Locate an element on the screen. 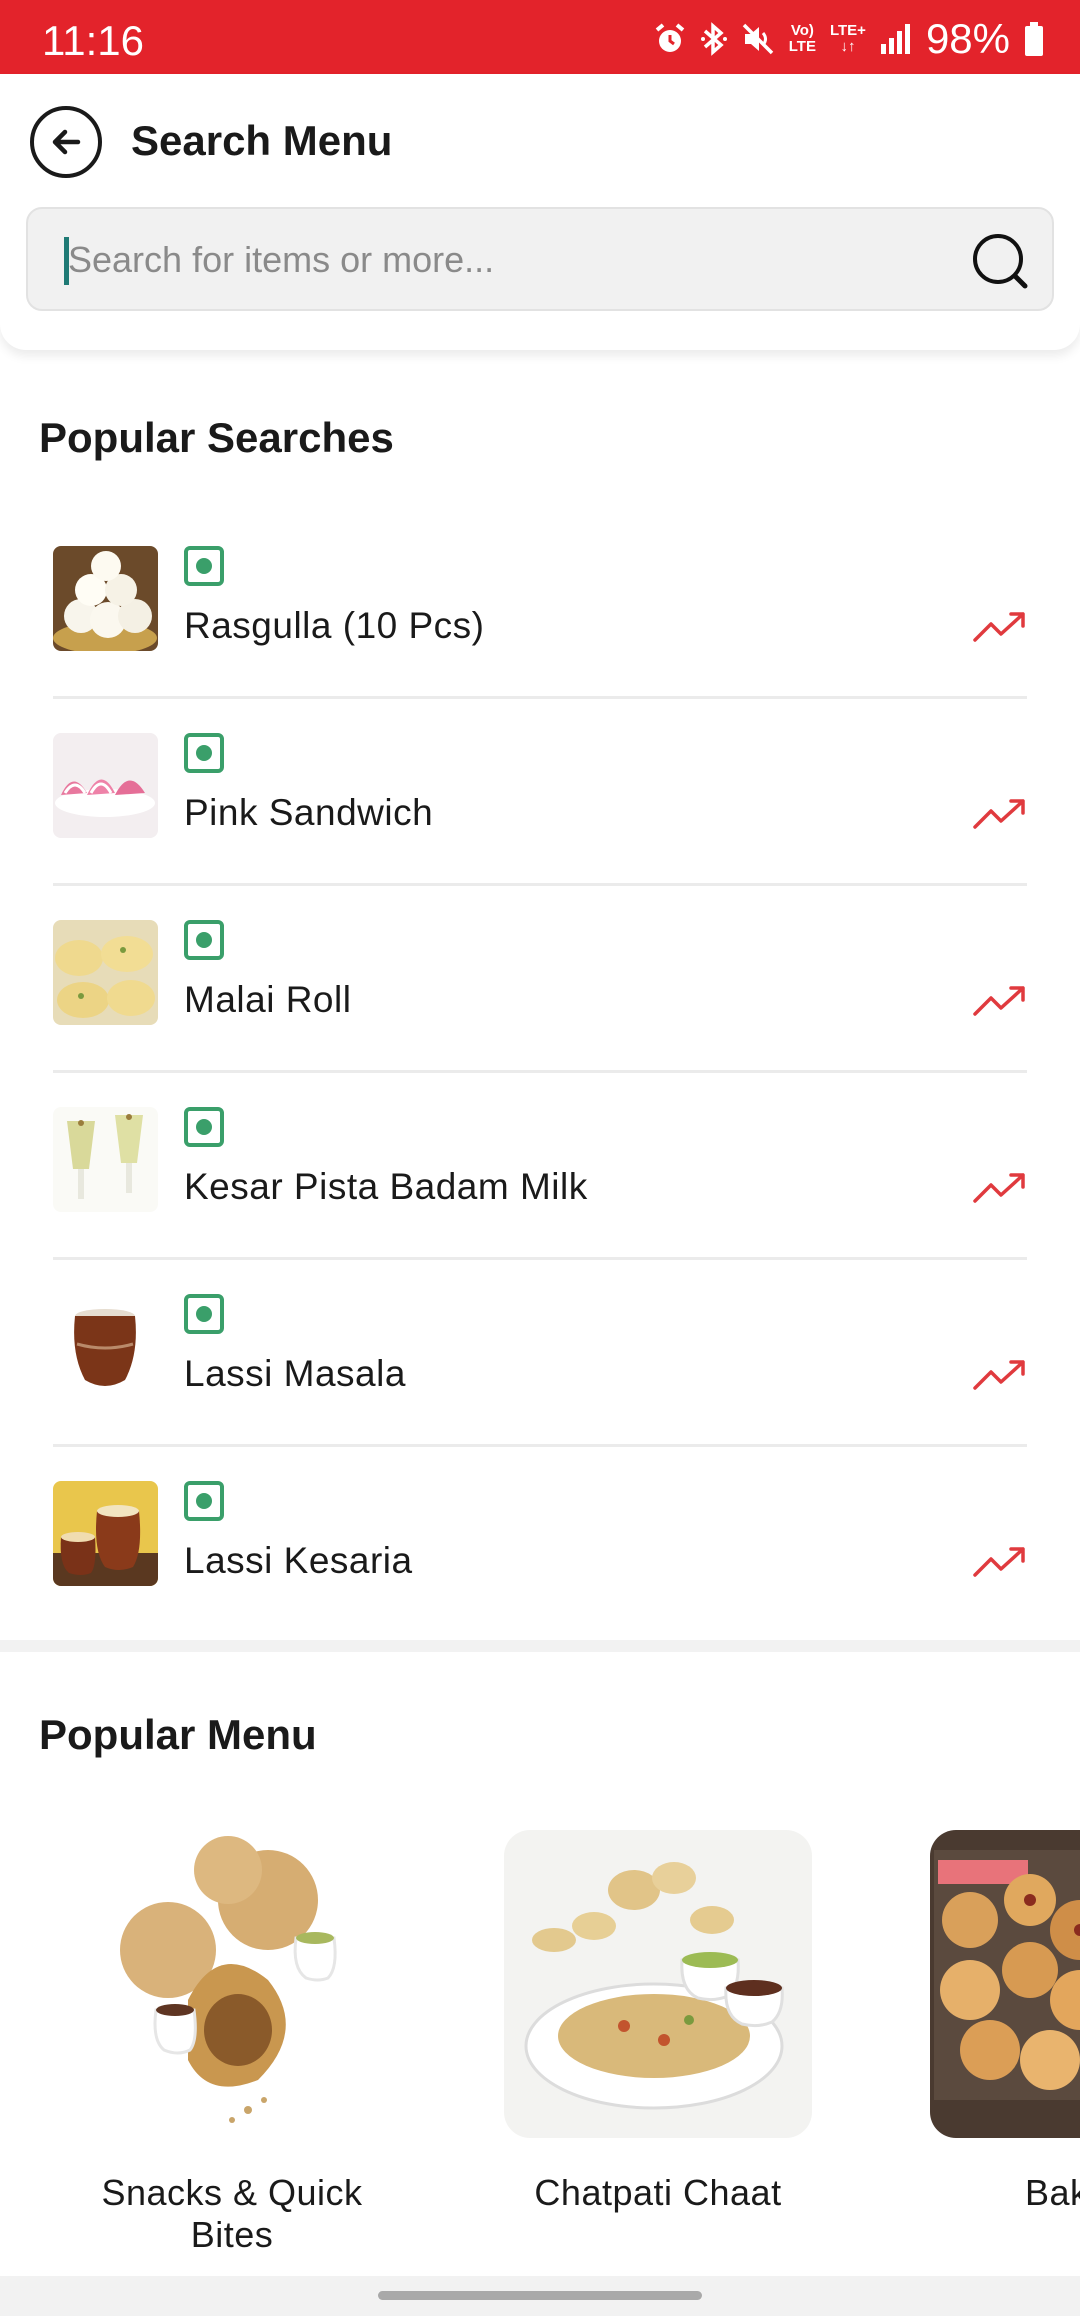 The image size is (1080, 2316). home-indicator is located at coordinates (540, 2295).